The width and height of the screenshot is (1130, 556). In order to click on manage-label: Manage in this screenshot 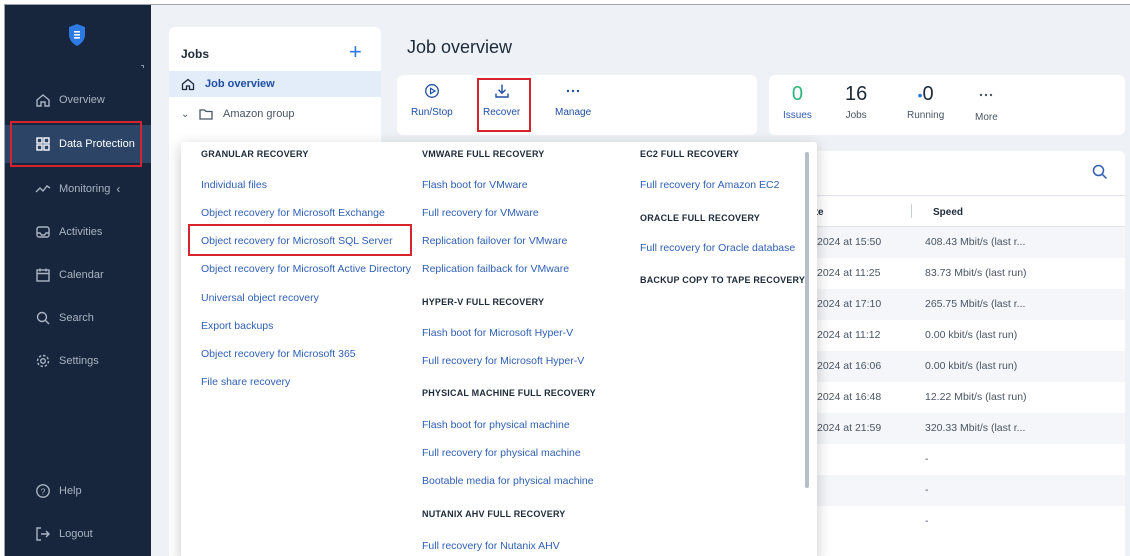, I will do `click(573, 112)`.